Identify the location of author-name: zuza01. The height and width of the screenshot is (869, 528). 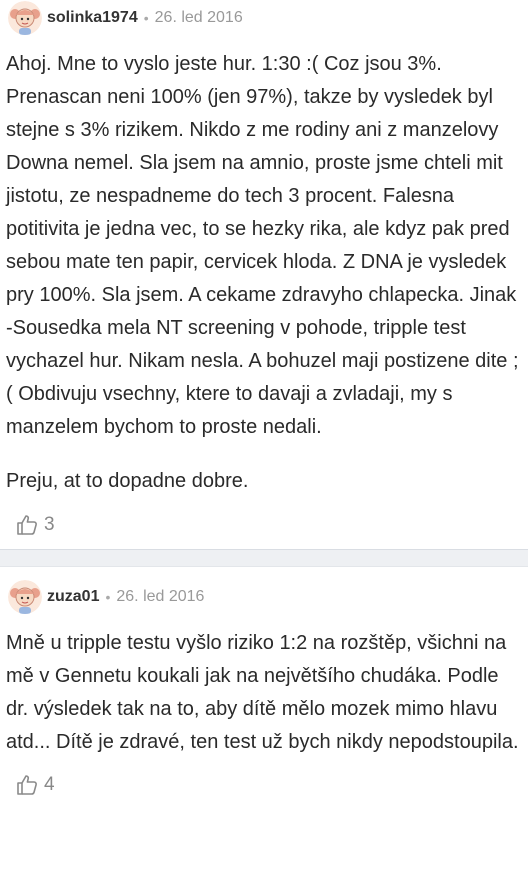
(73, 597).